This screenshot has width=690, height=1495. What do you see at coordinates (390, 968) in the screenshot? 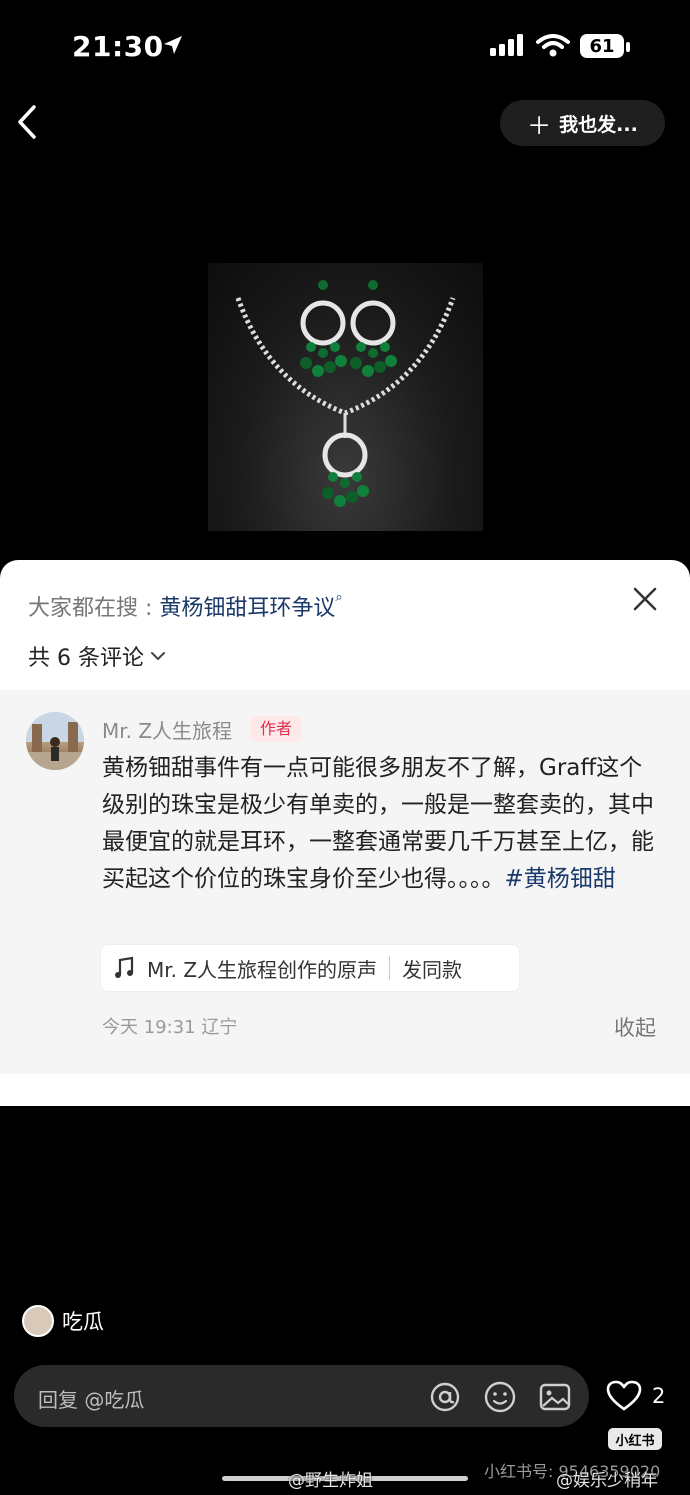
I see `sound-divider` at bounding box center [390, 968].